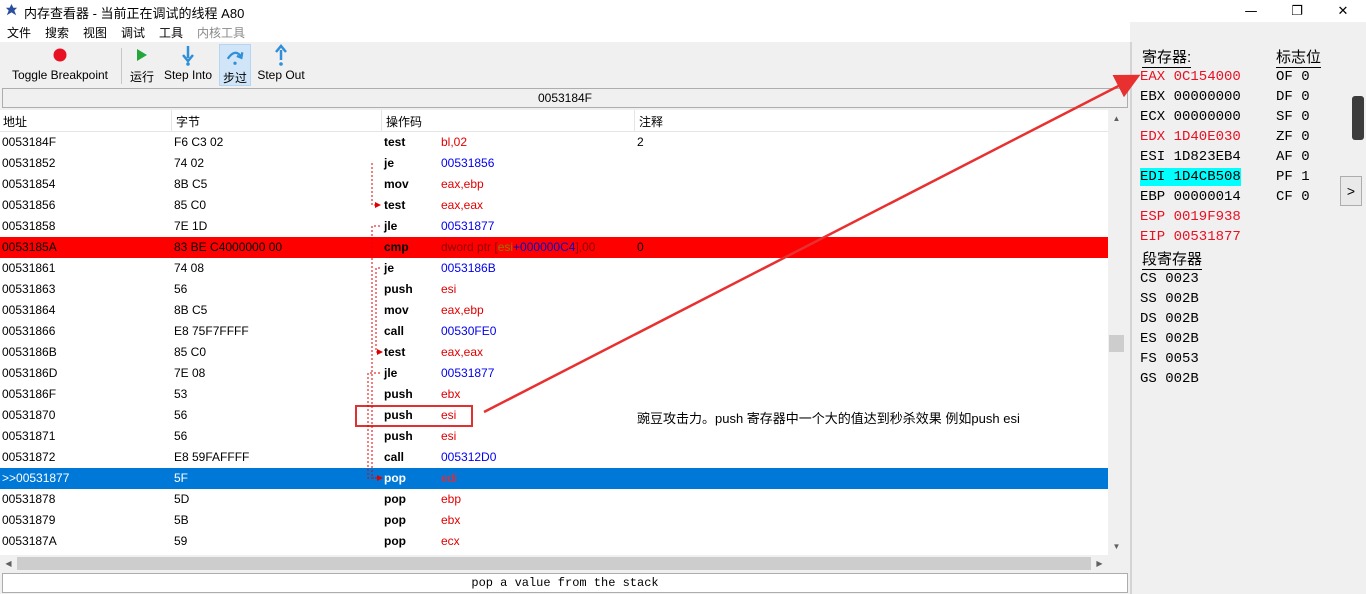  What do you see at coordinates (565, 583) in the screenshot?
I see `instruction-description: pop a value from the stack` at bounding box center [565, 583].